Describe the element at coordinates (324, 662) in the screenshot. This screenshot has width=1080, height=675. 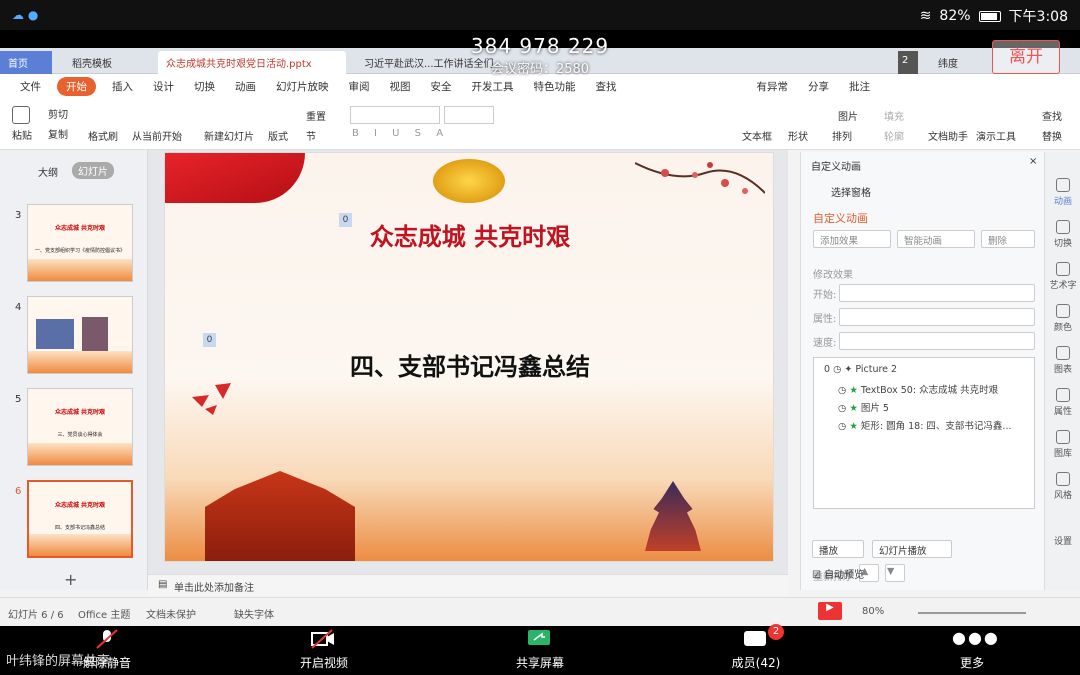
I see `start-video-button: 开启视频` at that location.